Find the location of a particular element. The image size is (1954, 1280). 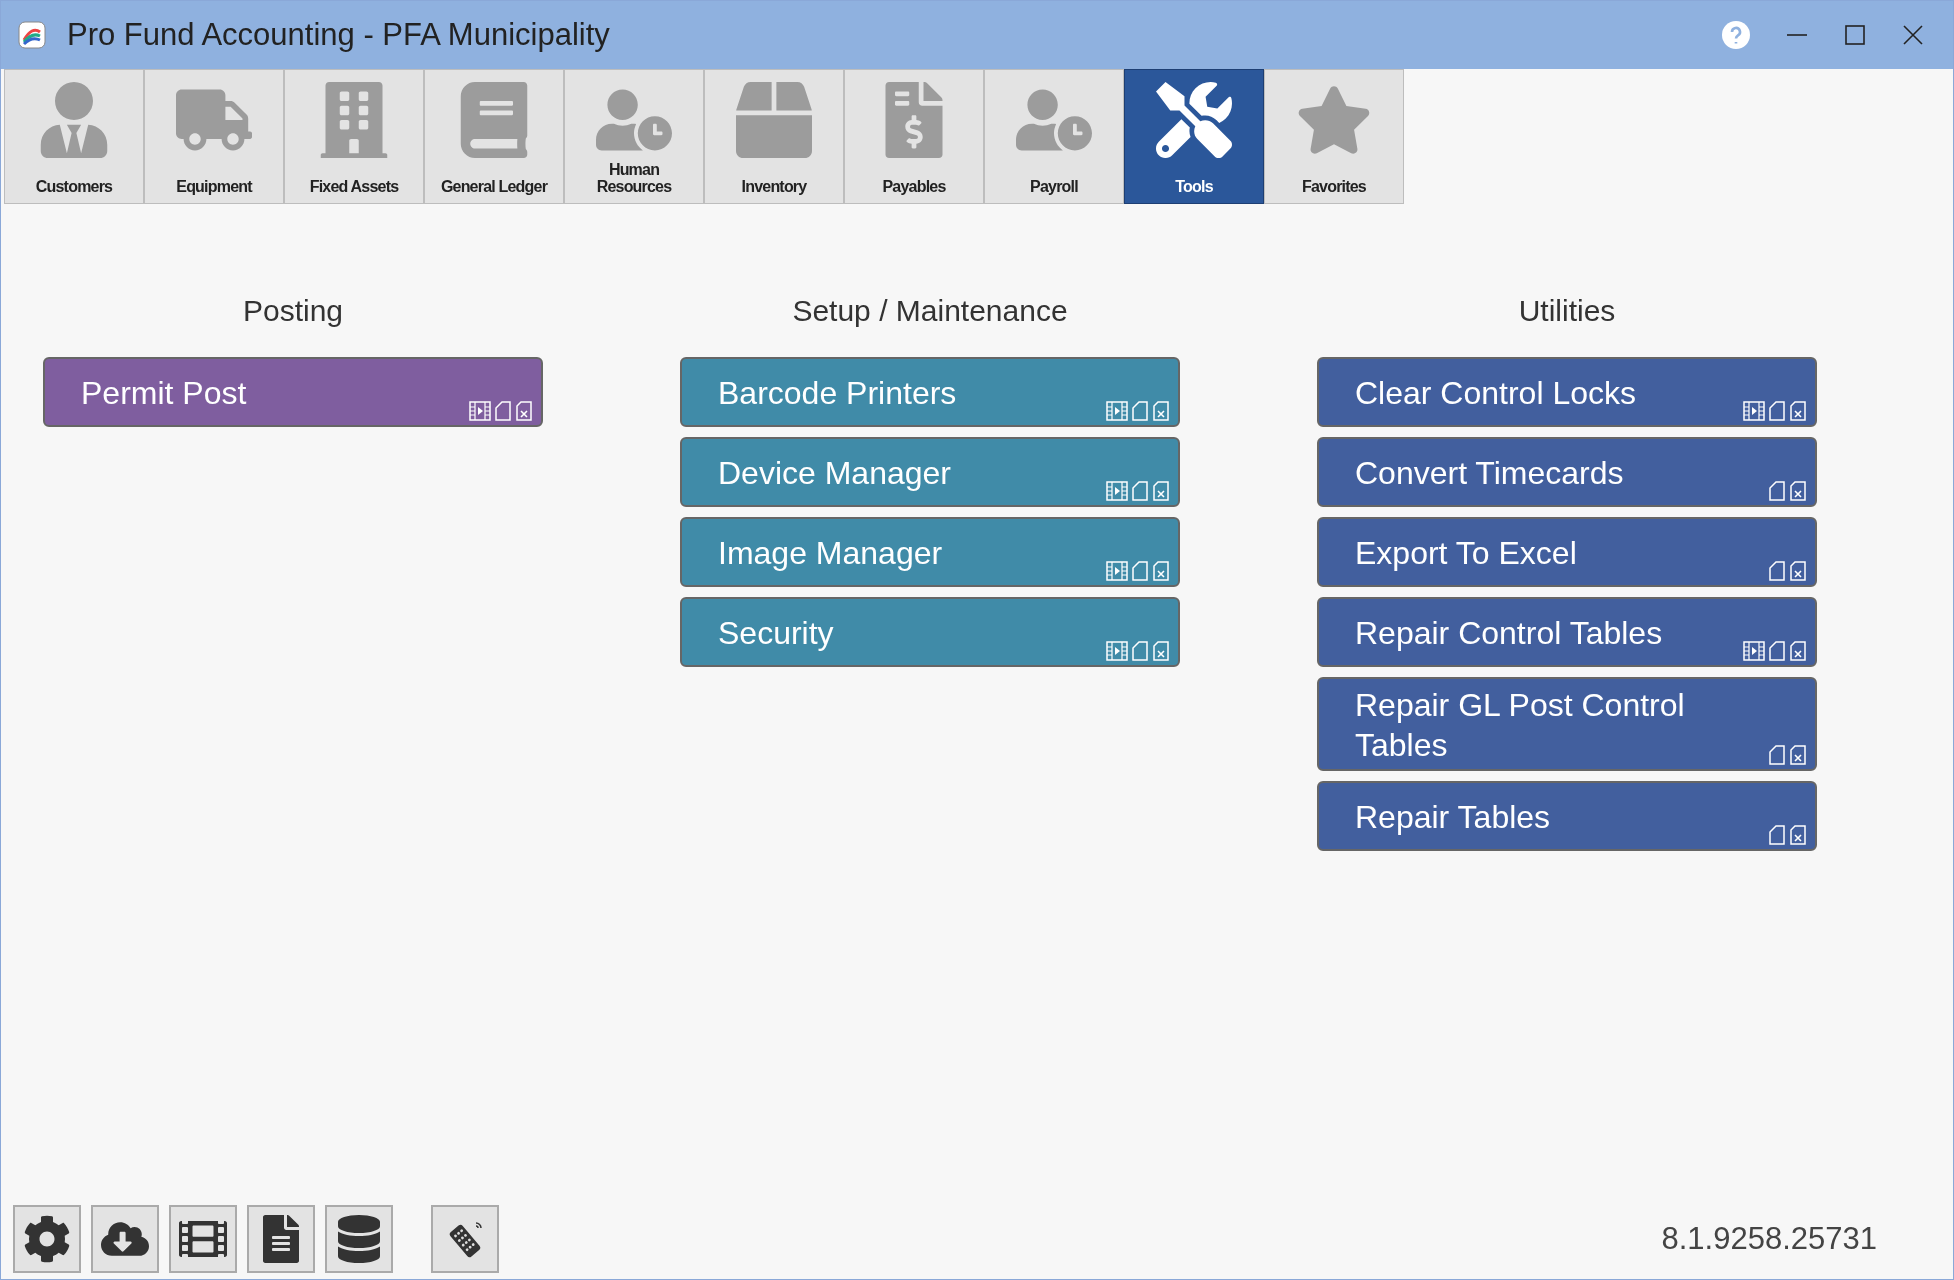

section-heading: Posting is located at coordinates (293, 311).